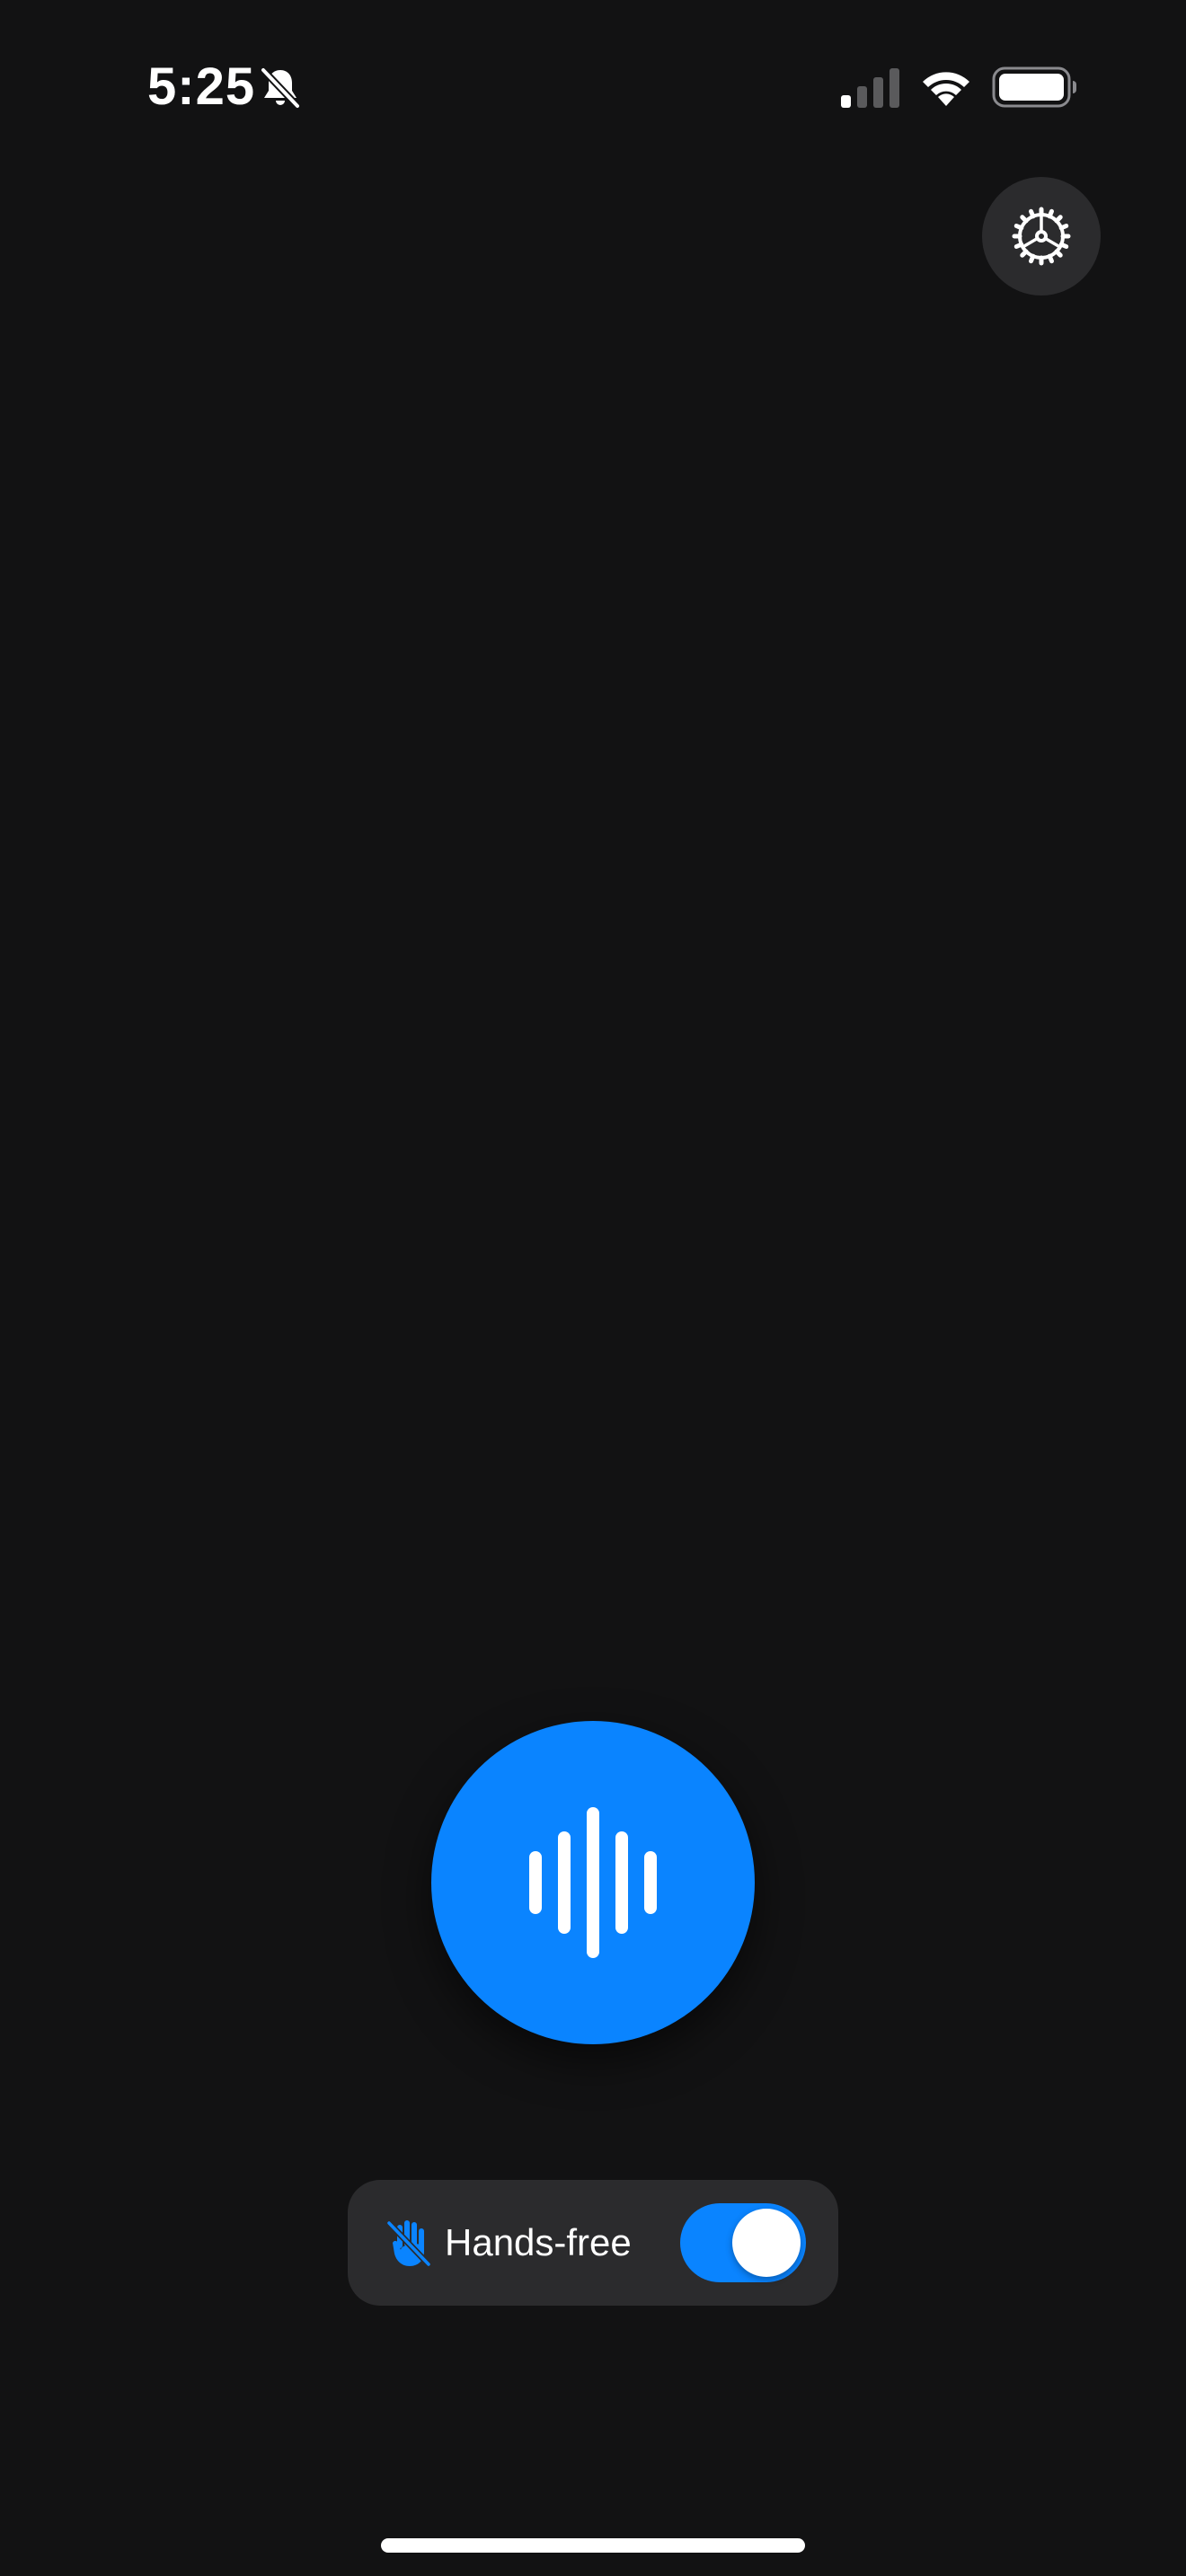  Describe the element at coordinates (280, 88) in the screenshot. I see `bell-slash-icon` at that location.